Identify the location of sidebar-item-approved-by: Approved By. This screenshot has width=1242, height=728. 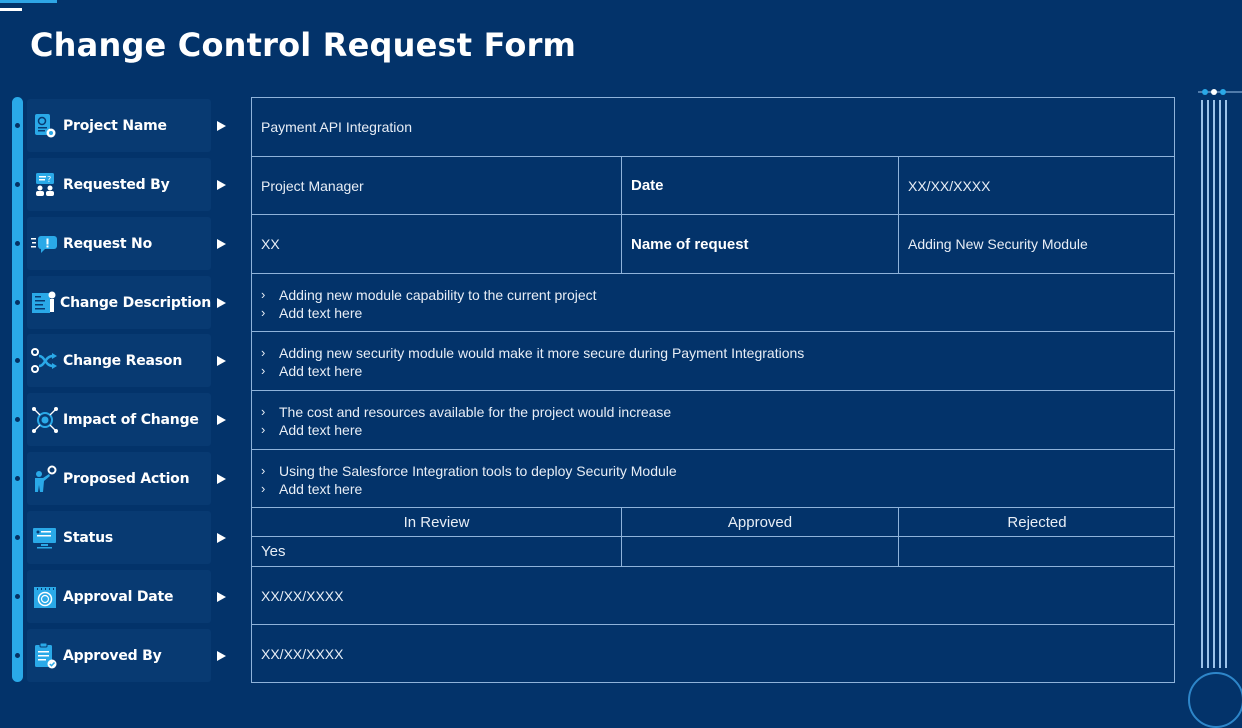
(120, 655).